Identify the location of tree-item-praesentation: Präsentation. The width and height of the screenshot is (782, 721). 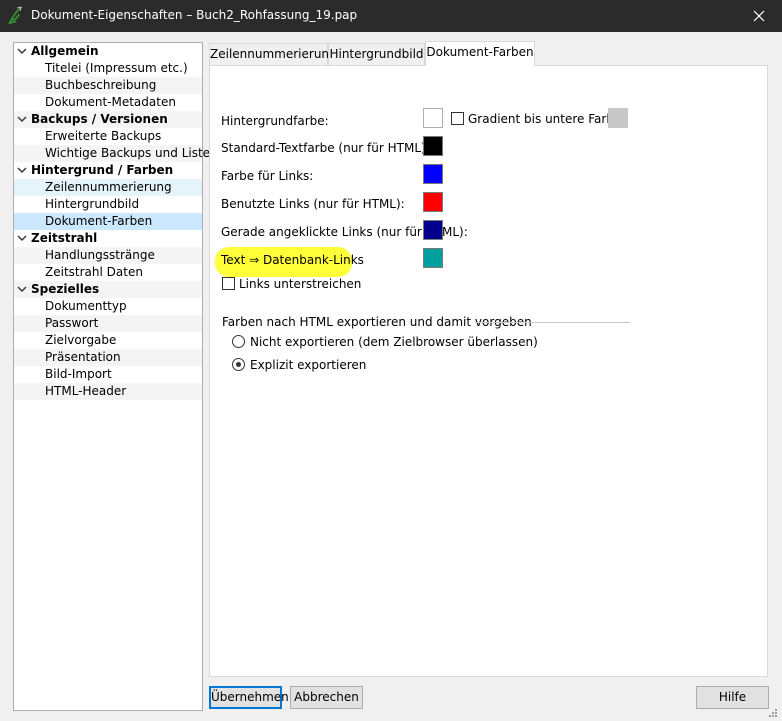
(108, 357).